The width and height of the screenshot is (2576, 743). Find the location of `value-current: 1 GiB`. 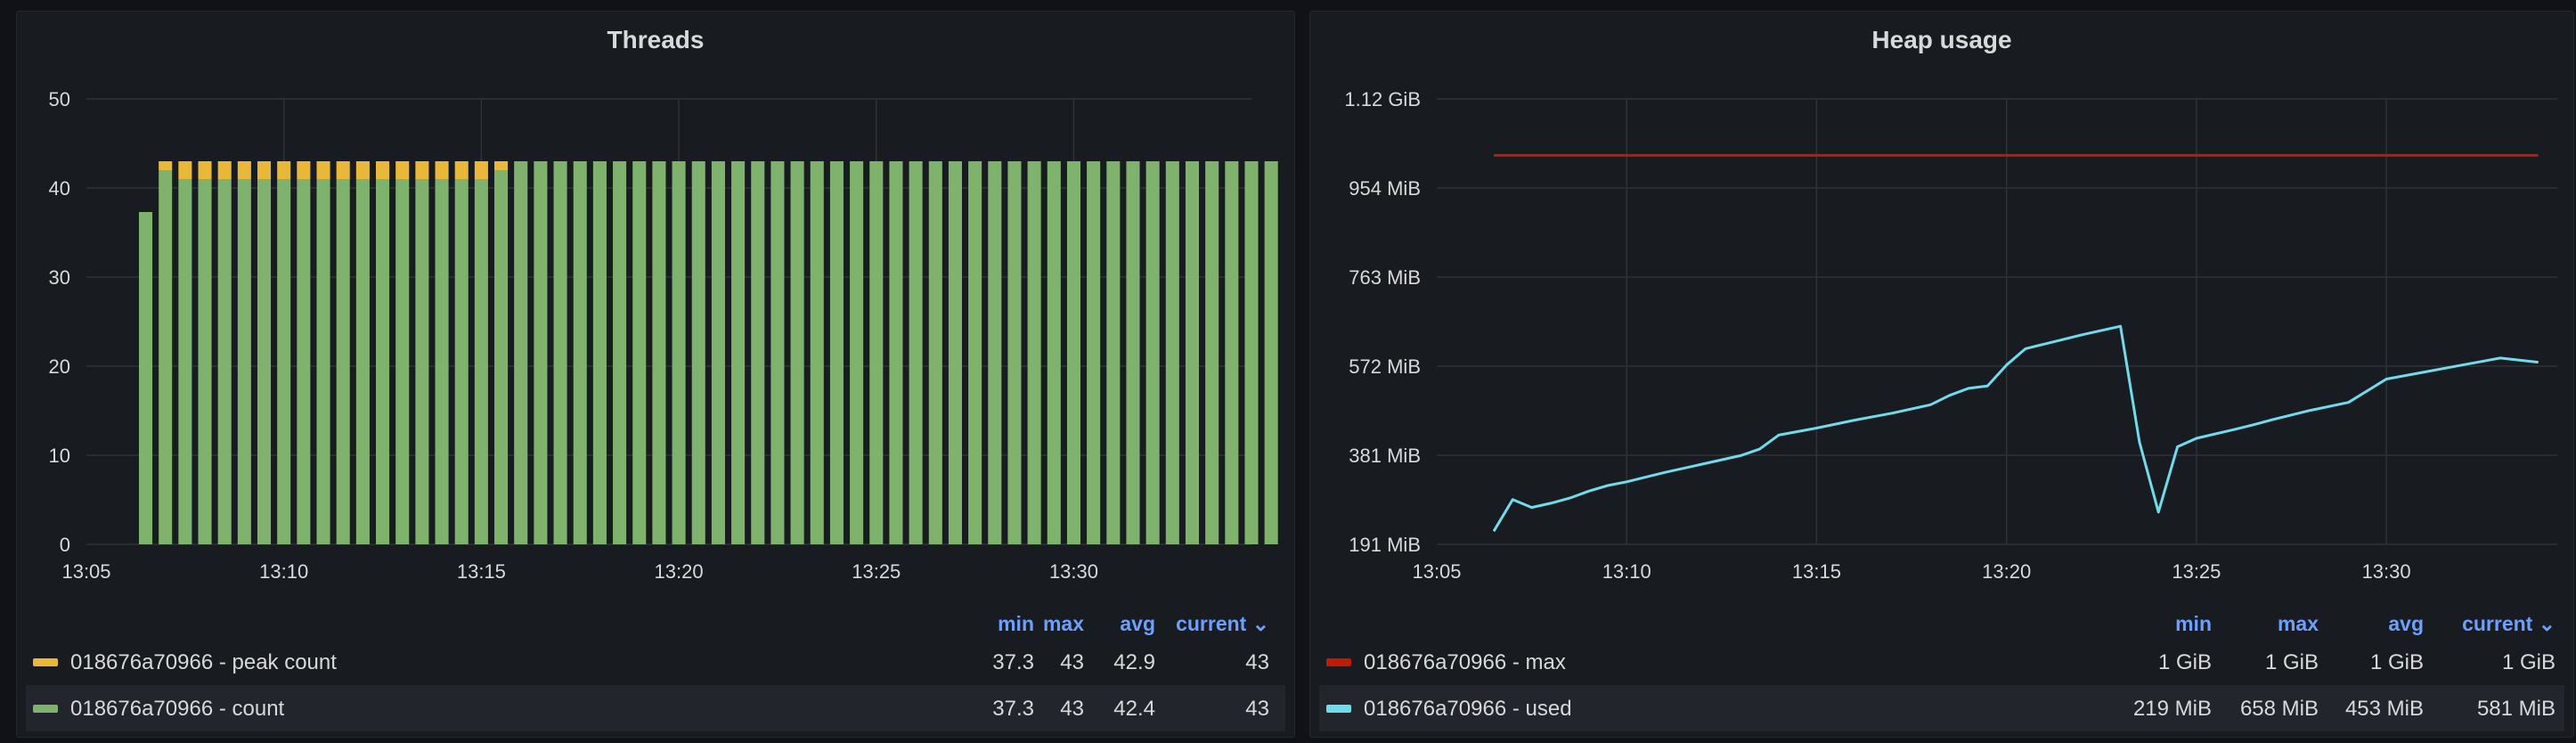

value-current: 1 GiB is located at coordinates (2529, 662).